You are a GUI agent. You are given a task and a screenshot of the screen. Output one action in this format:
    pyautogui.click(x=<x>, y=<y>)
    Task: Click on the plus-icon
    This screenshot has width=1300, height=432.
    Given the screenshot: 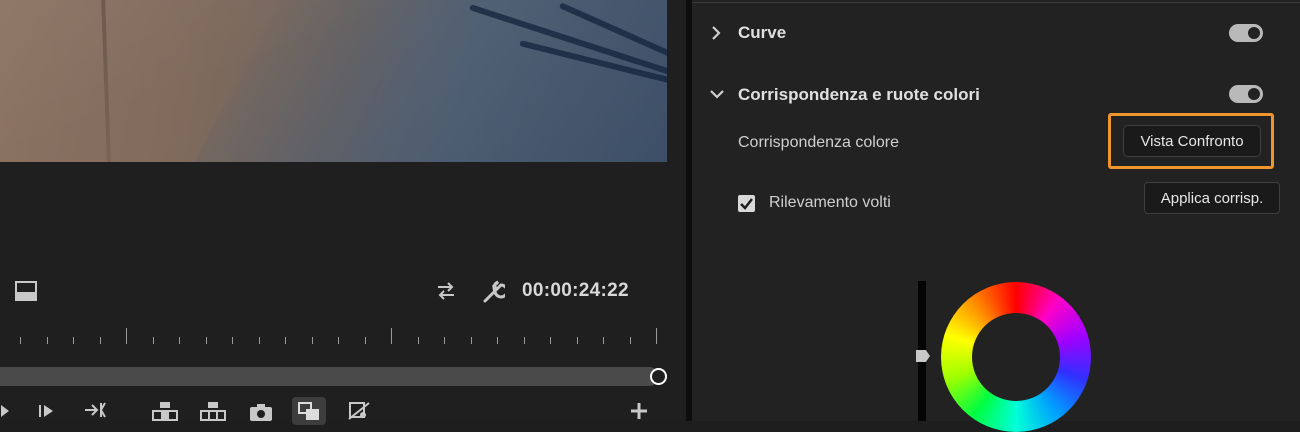 What is the action you would take?
    pyautogui.click(x=639, y=411)
    